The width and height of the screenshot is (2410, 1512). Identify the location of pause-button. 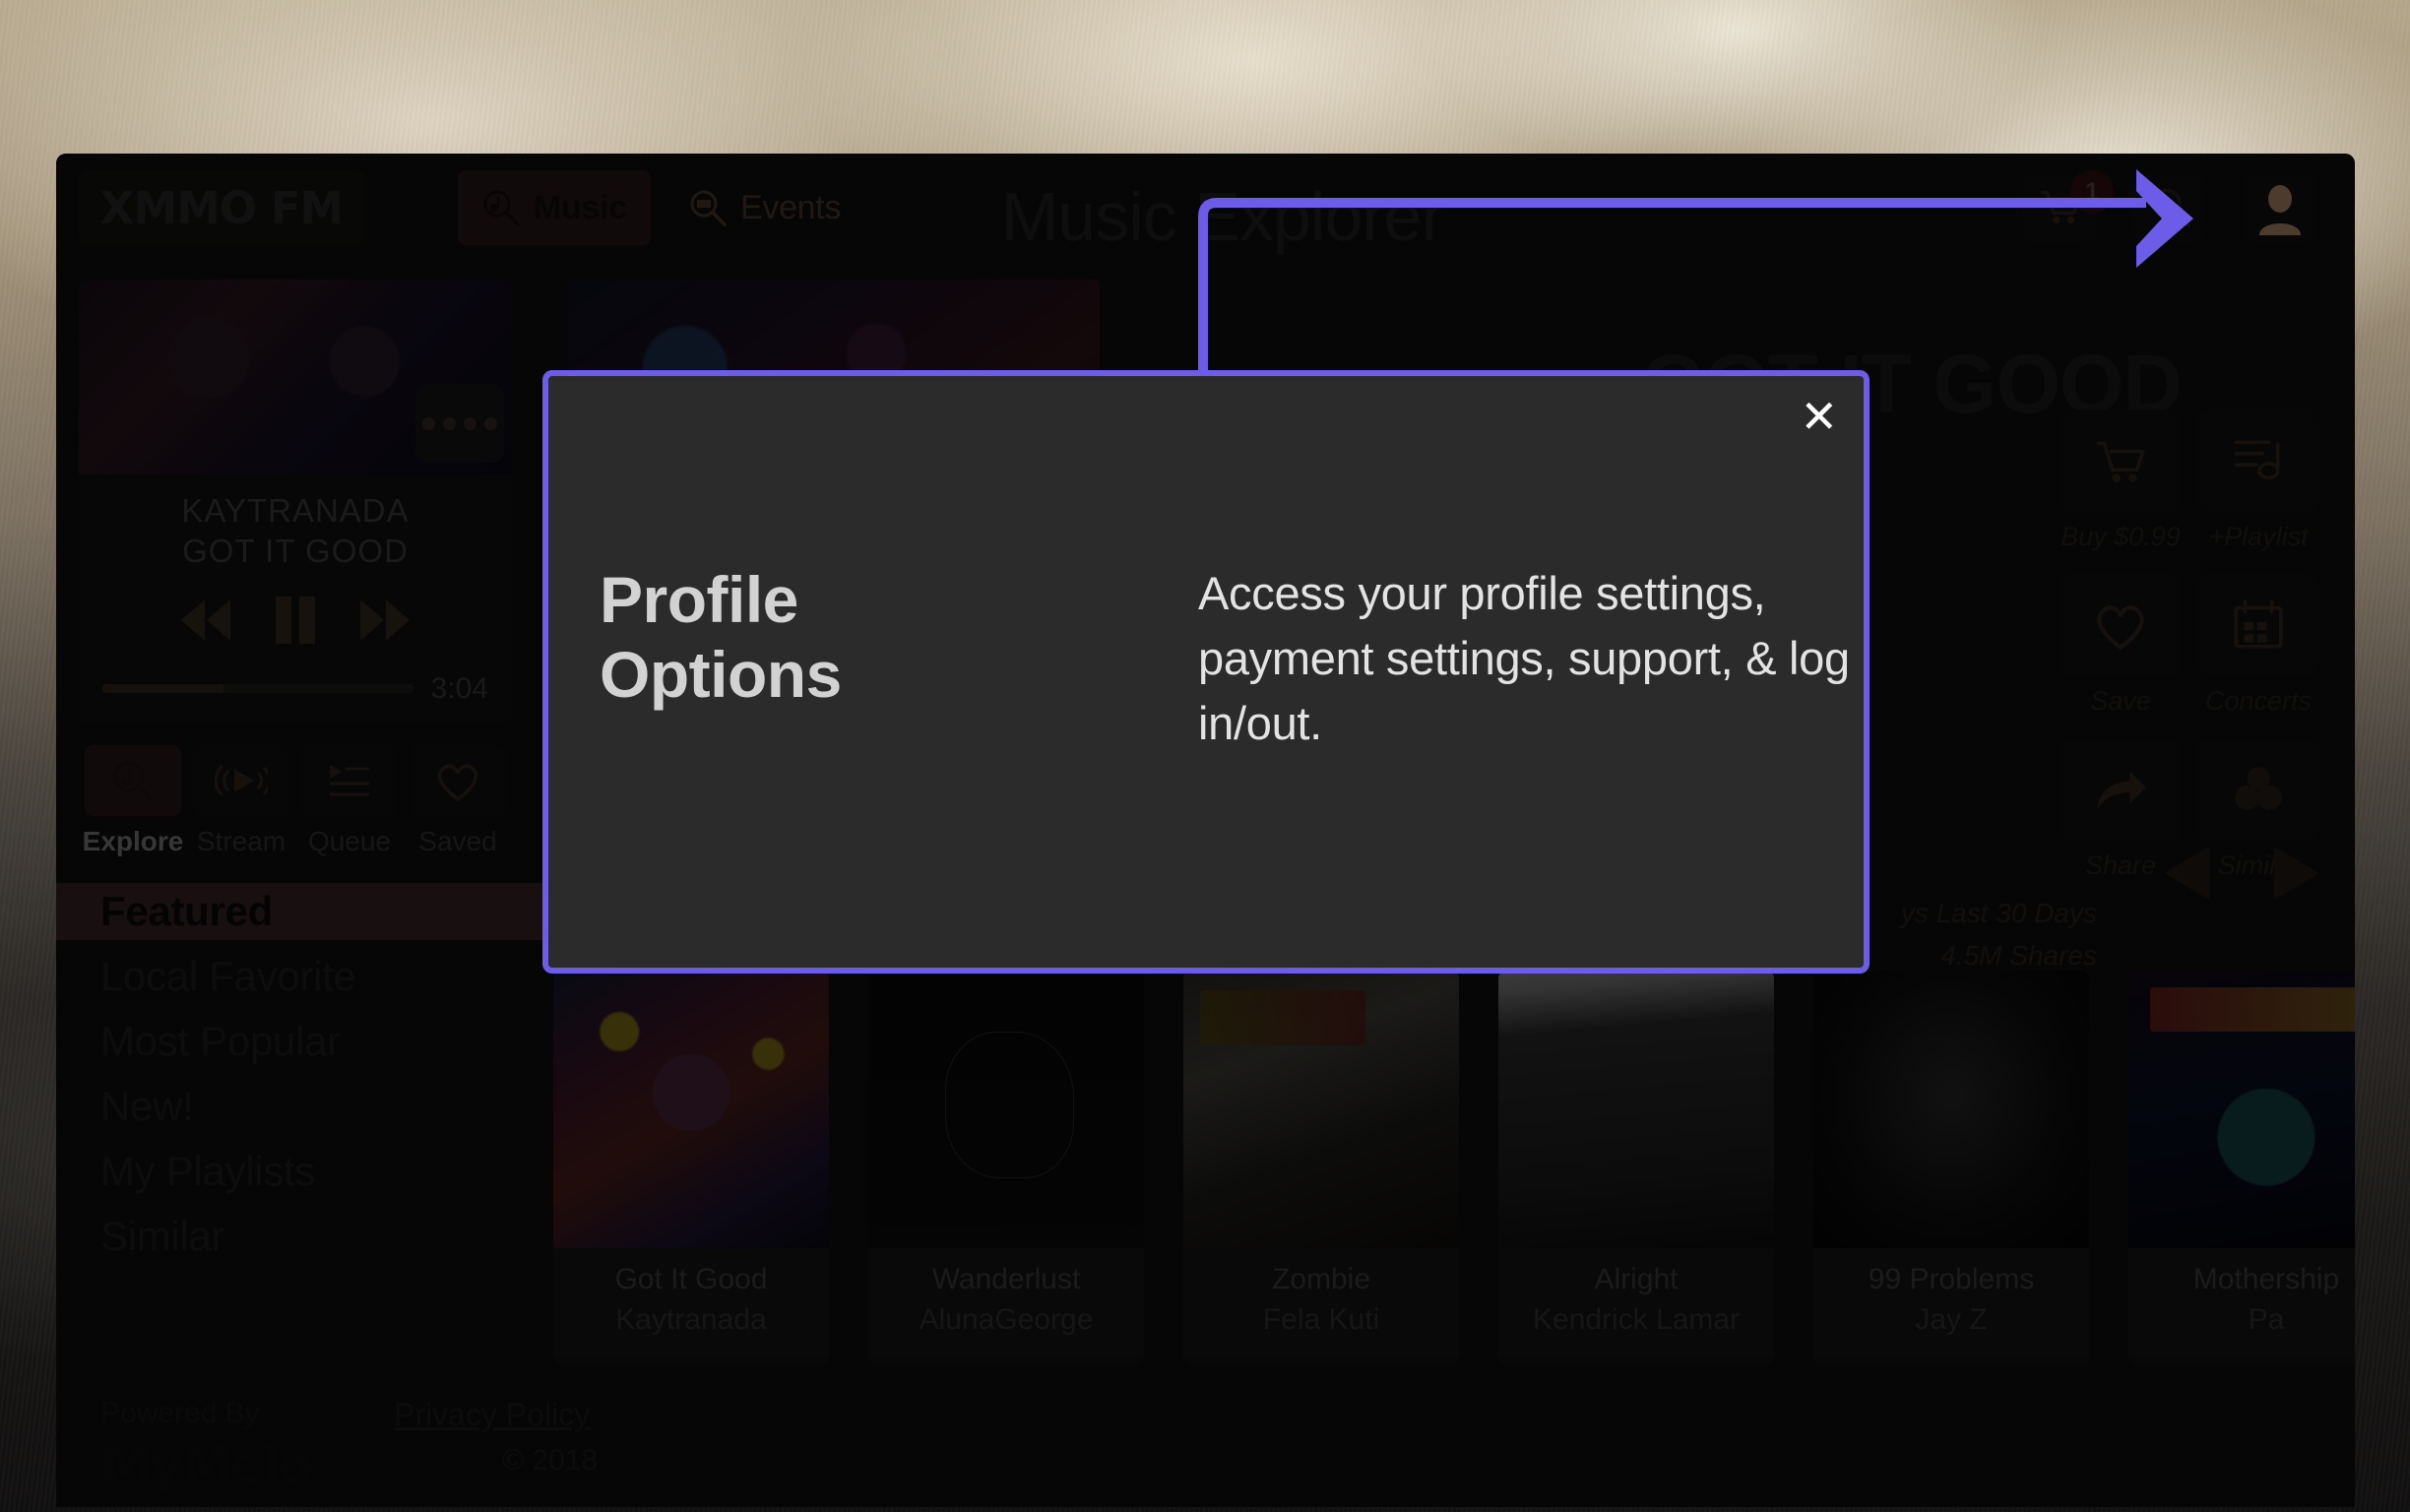
(295, 620).